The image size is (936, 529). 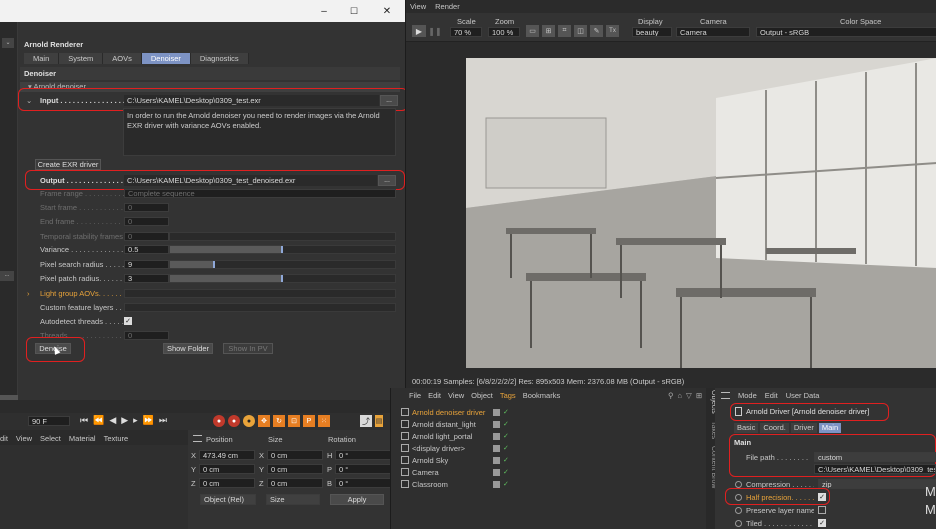 I want to click on object-item: <display driver> ✓, so click(x=547, y=448).